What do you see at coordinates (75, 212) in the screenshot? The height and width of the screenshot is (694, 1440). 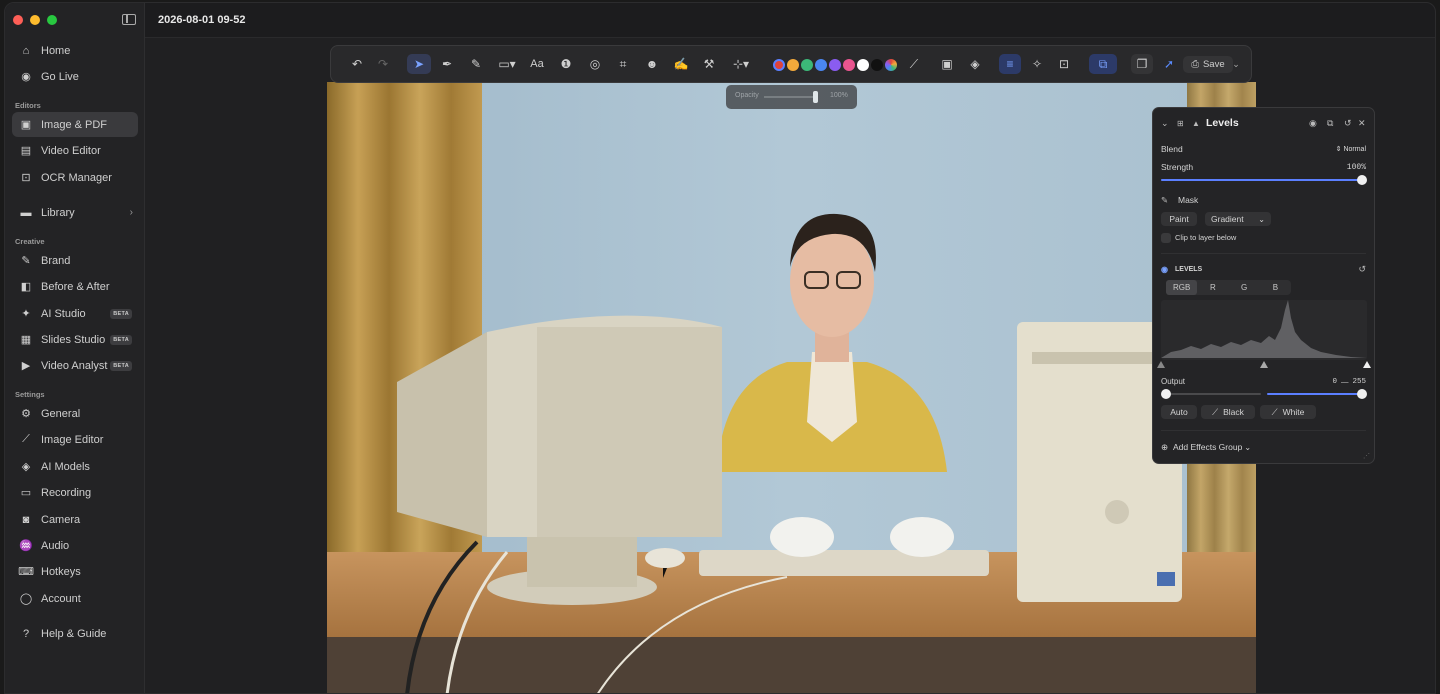 I see `sidebar-item-library: ▬ Library ›` at bounding box center [75, 212].